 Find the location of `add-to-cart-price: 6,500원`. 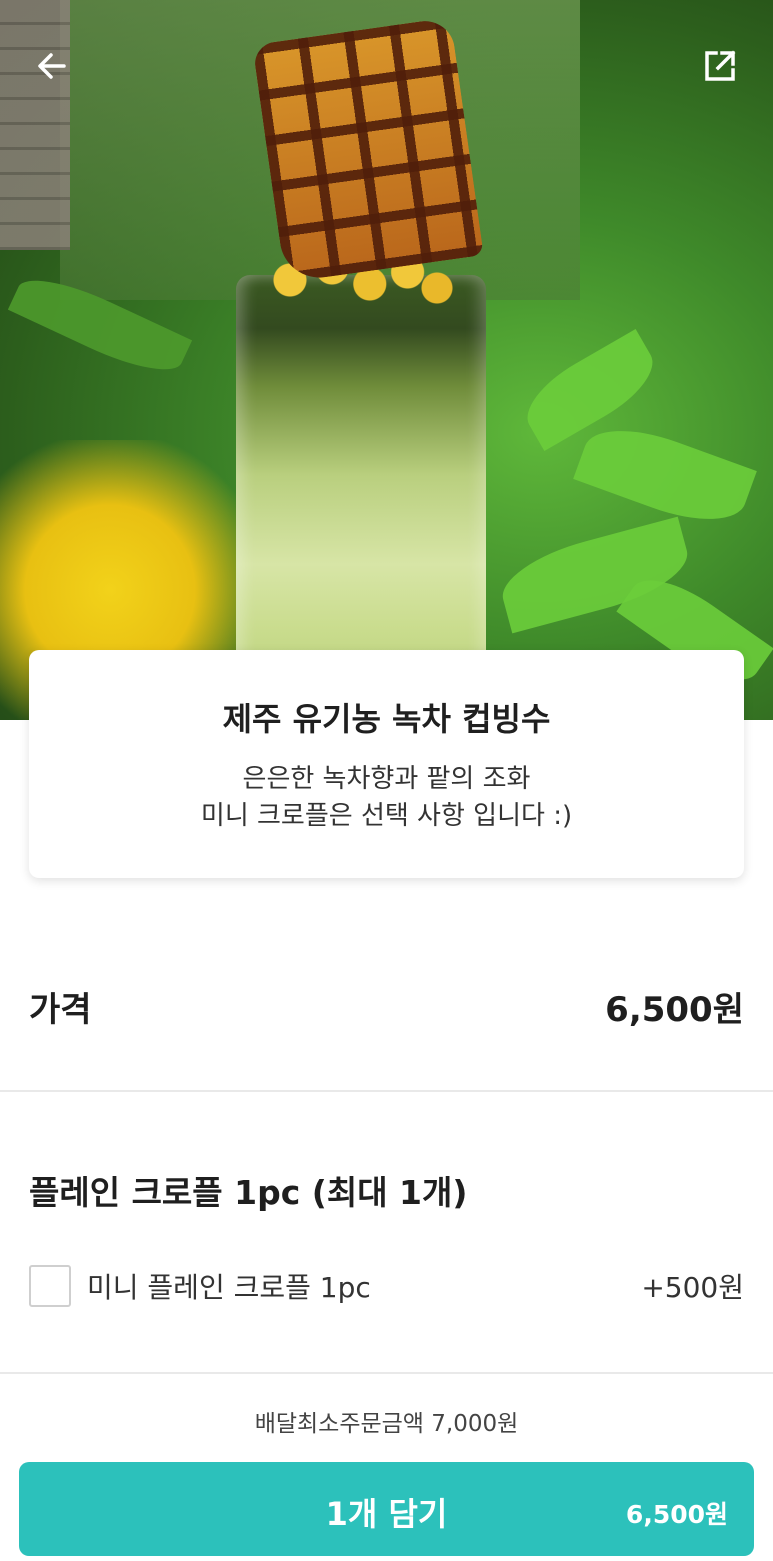

add-to-cart-price: 6,500원 is located at coordinates (676, 1514).